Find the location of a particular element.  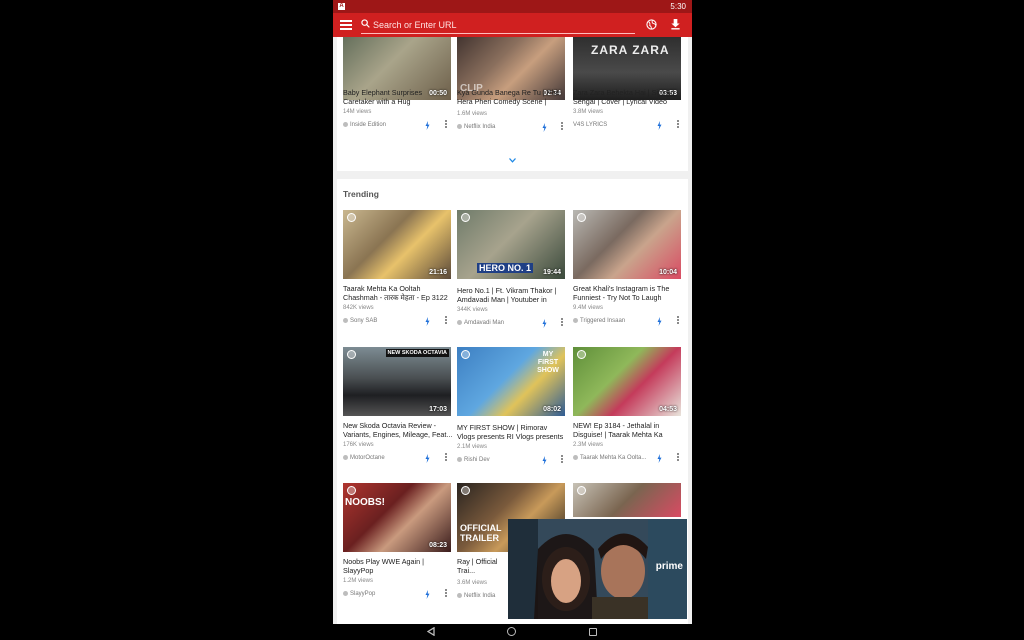

section-title: Trending is located at coordinates (361, 194).